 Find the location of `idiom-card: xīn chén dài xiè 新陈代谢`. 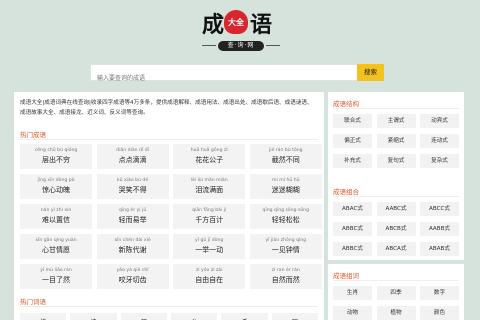

idiom-card: xīn chén dài xiè 新陈代谢 is located at coordinates (132, 246).